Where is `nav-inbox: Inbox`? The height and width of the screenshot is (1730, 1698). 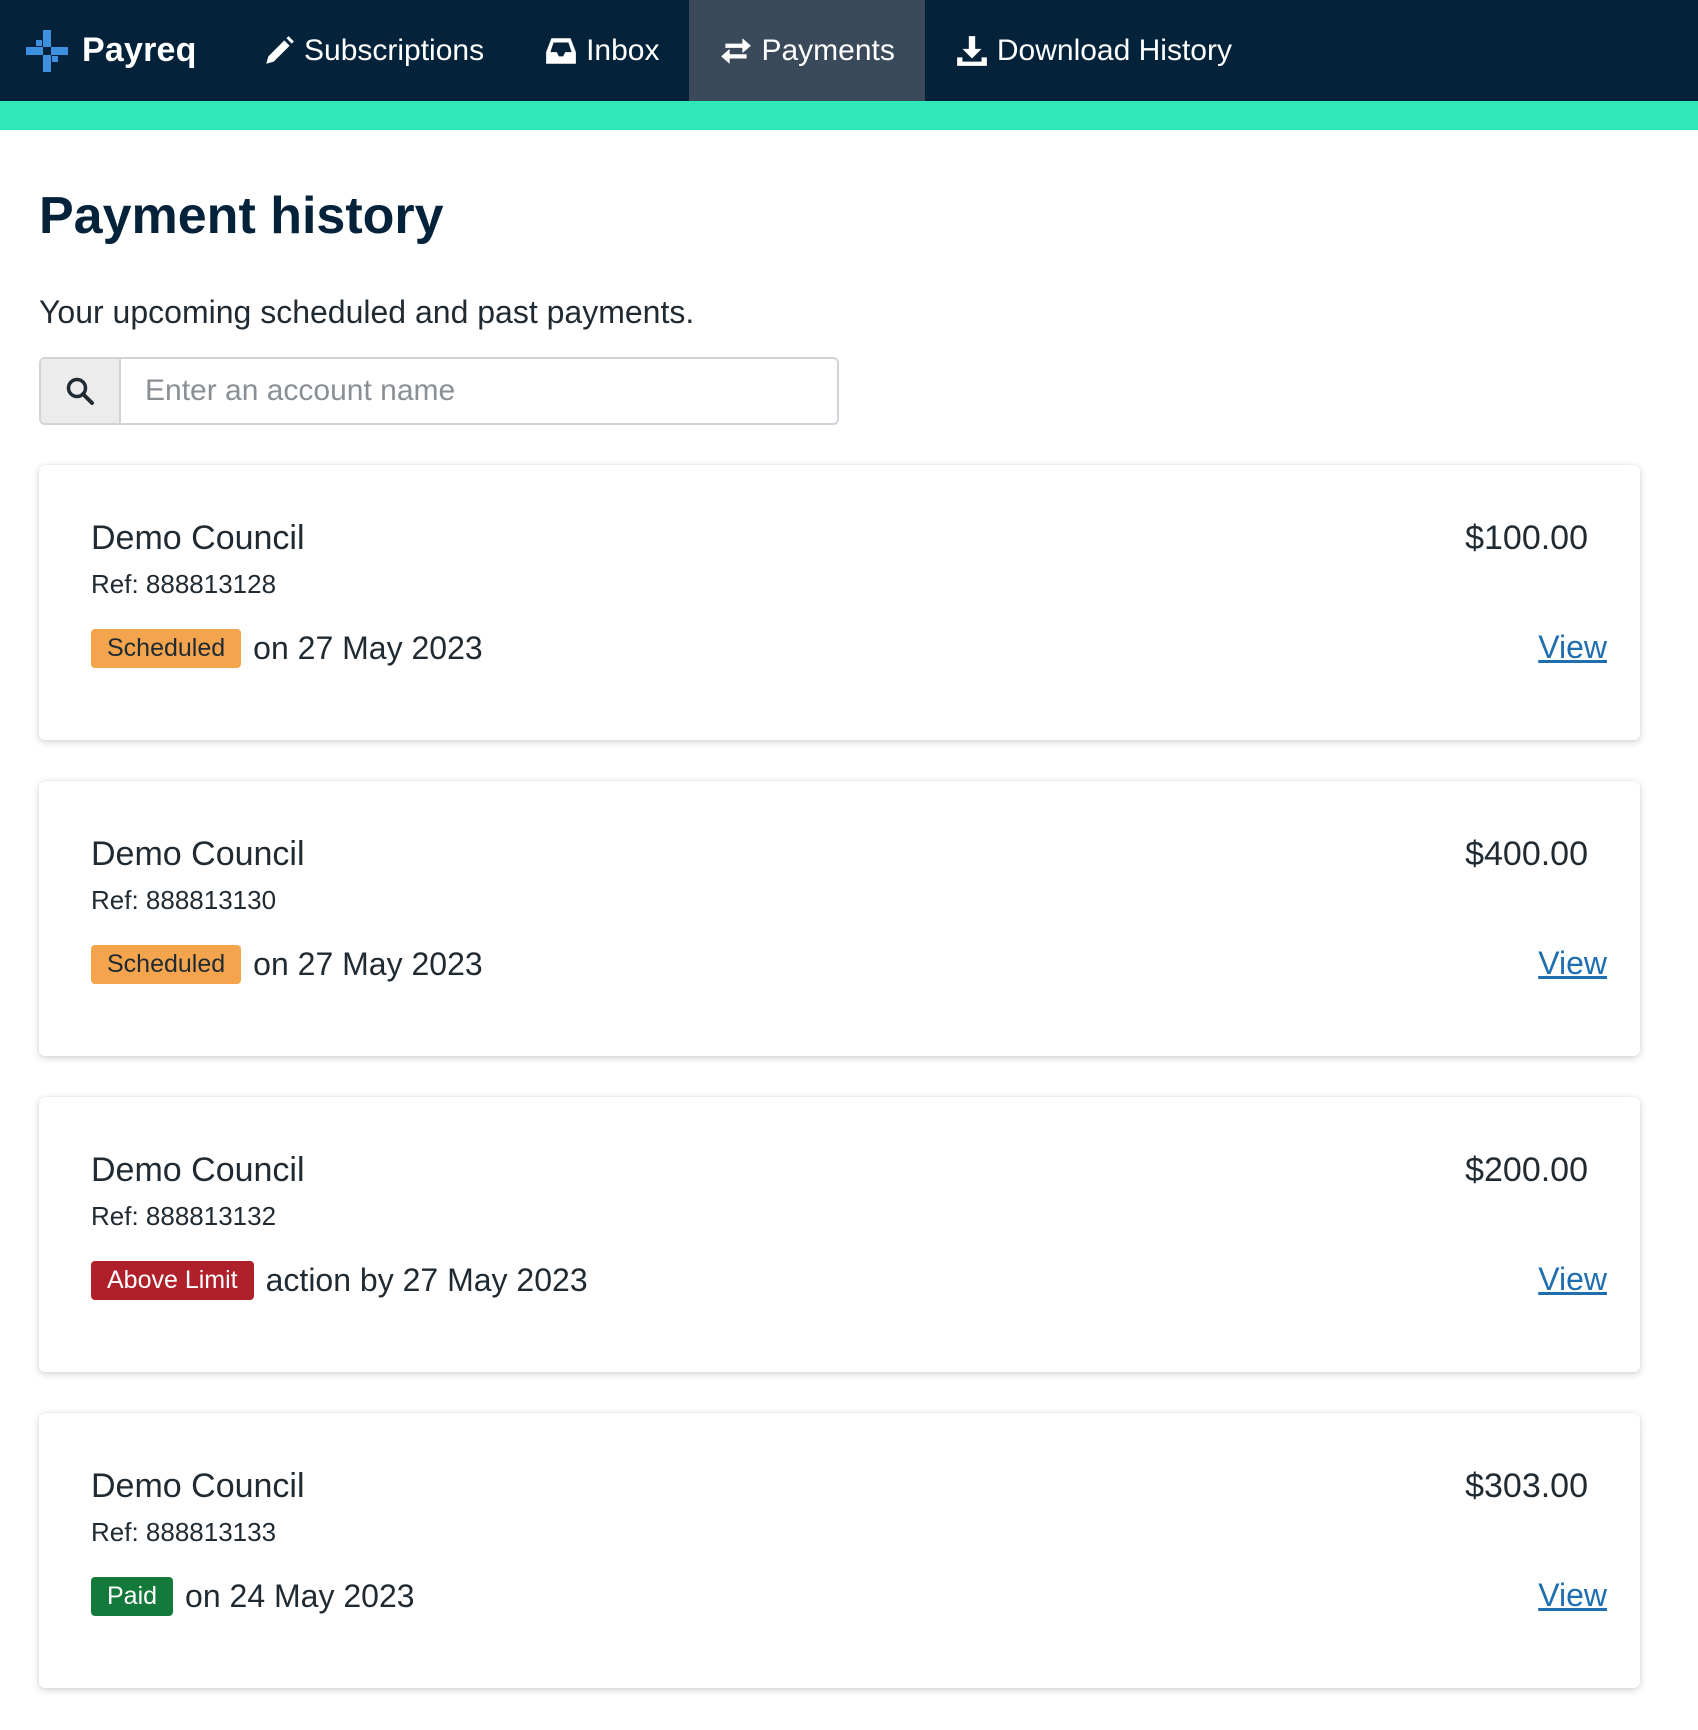
nav-inbox: Inbox is located at coordinates (601, 50).